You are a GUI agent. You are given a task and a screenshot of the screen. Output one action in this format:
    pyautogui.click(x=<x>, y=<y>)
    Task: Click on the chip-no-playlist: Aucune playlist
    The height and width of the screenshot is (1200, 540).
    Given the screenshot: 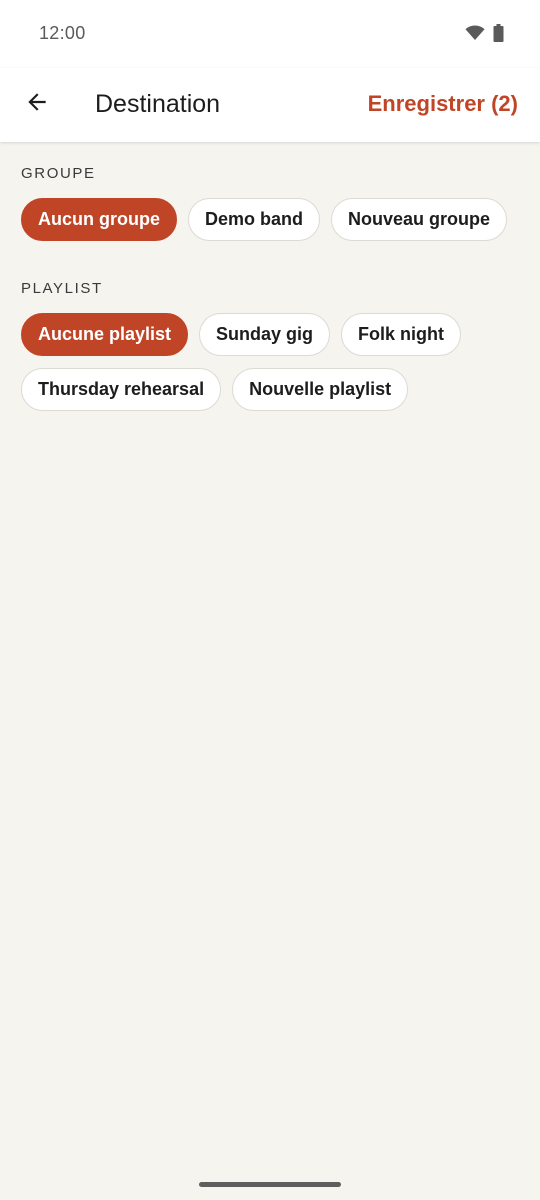 What is the action you would take?
    pyautogui.click(x=105, y=334)
    